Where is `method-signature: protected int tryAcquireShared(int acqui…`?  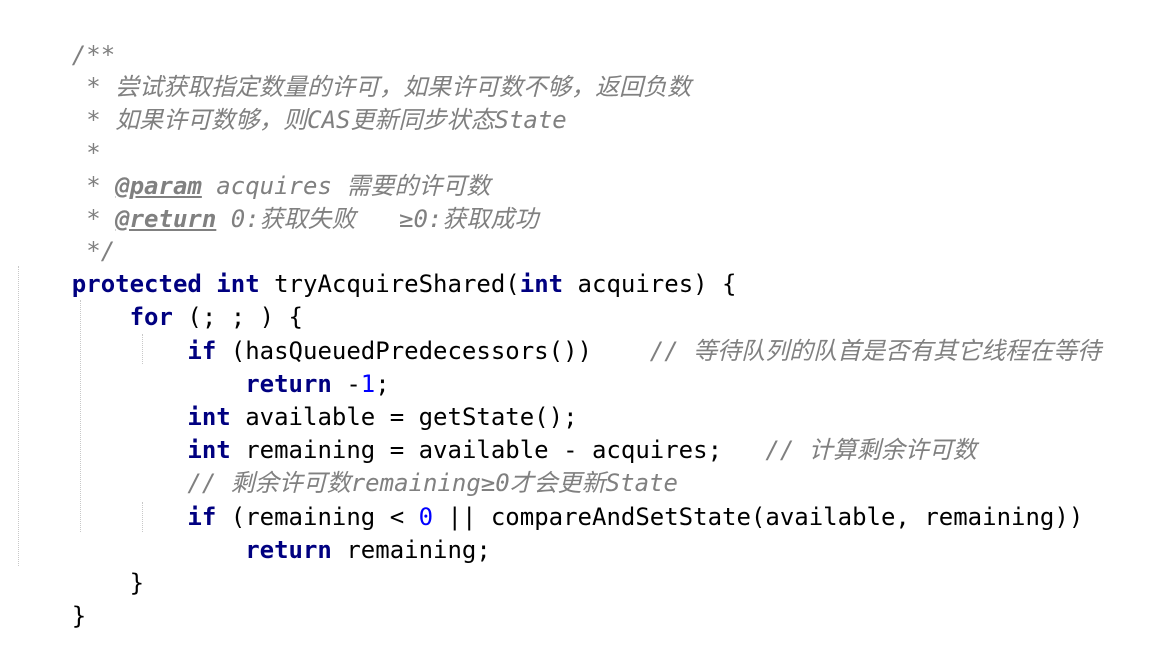
method-signature: protected int tryAcquireShared(int acqui… is located at coordinates (375, 265).